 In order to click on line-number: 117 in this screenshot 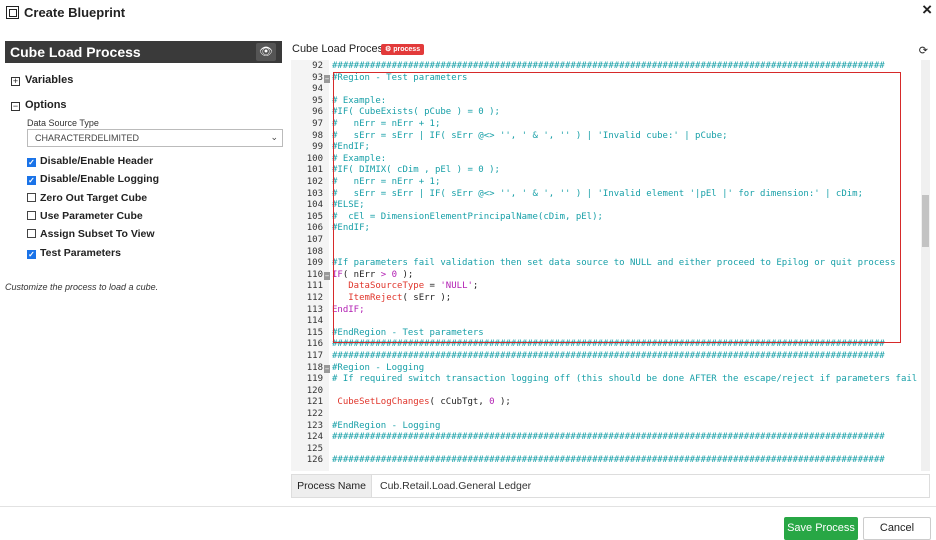, I will do `click(314, 356)`.